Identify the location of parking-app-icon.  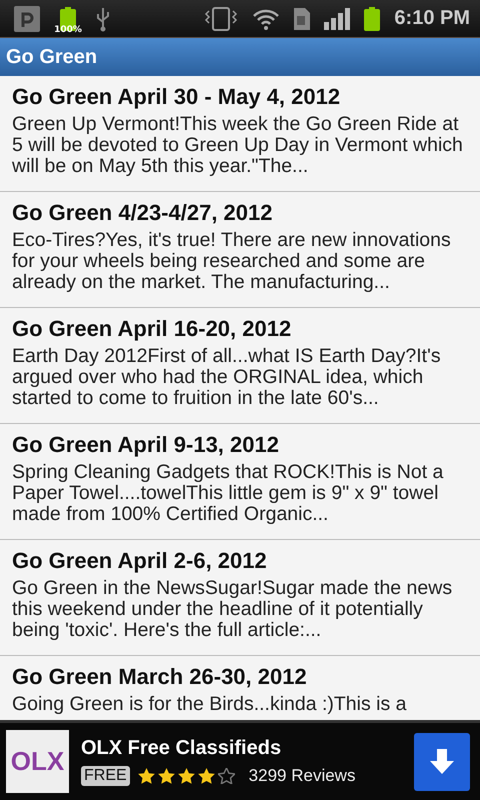
(27, 19).